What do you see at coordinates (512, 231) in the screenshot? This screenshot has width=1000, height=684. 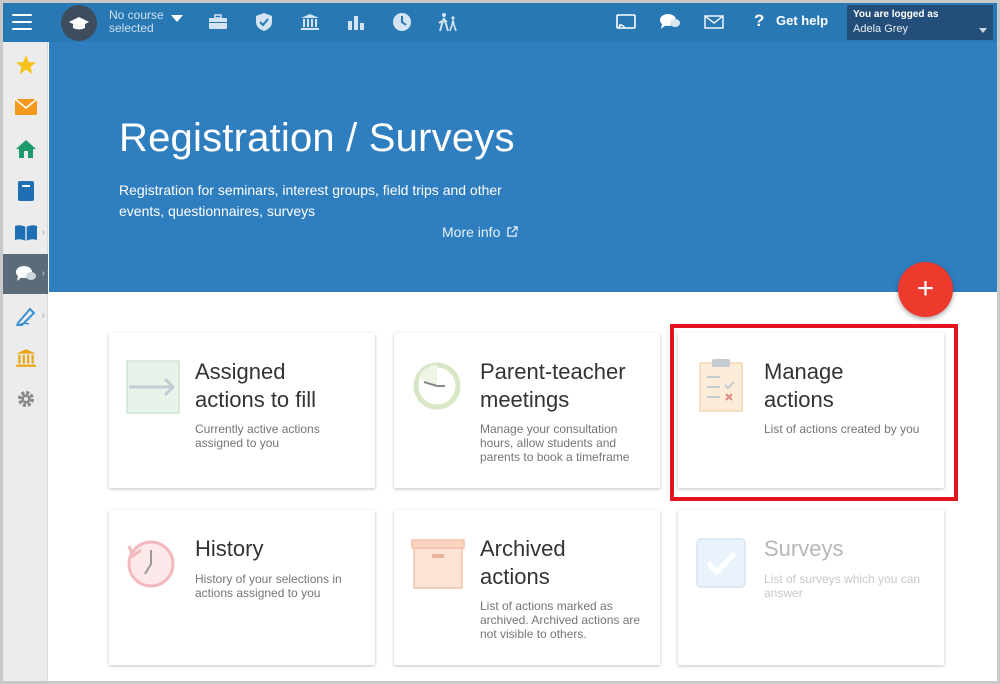 I see `external-link-icon` at bounding box center [512, 231].